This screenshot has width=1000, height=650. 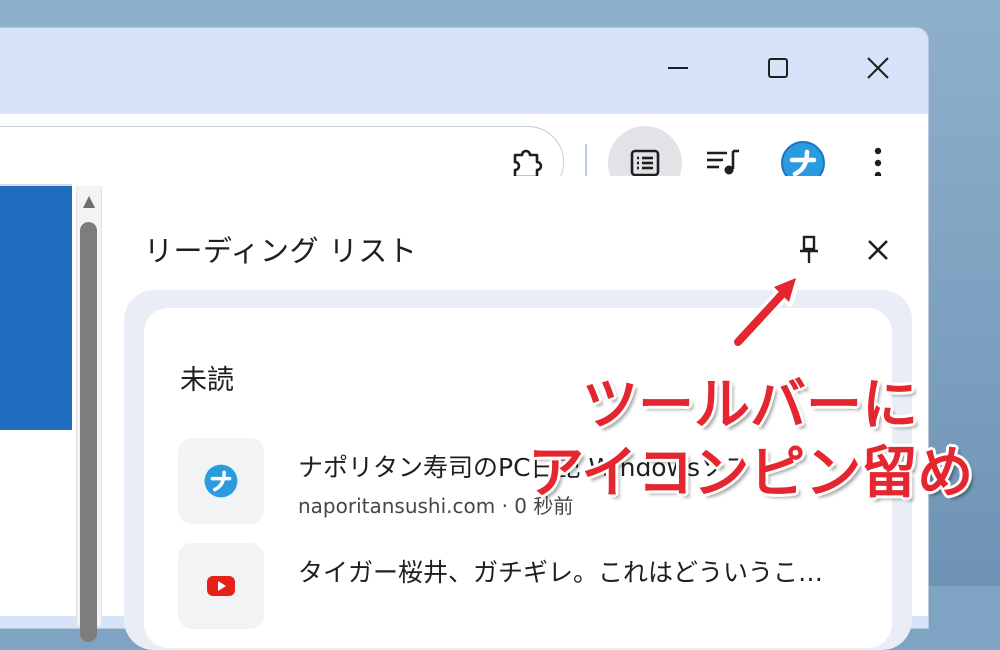 What do you see at coordinates (89, 202) in the screenshot?
I see `scroll-up-arrow-icon` at bounding box center [89, 202].